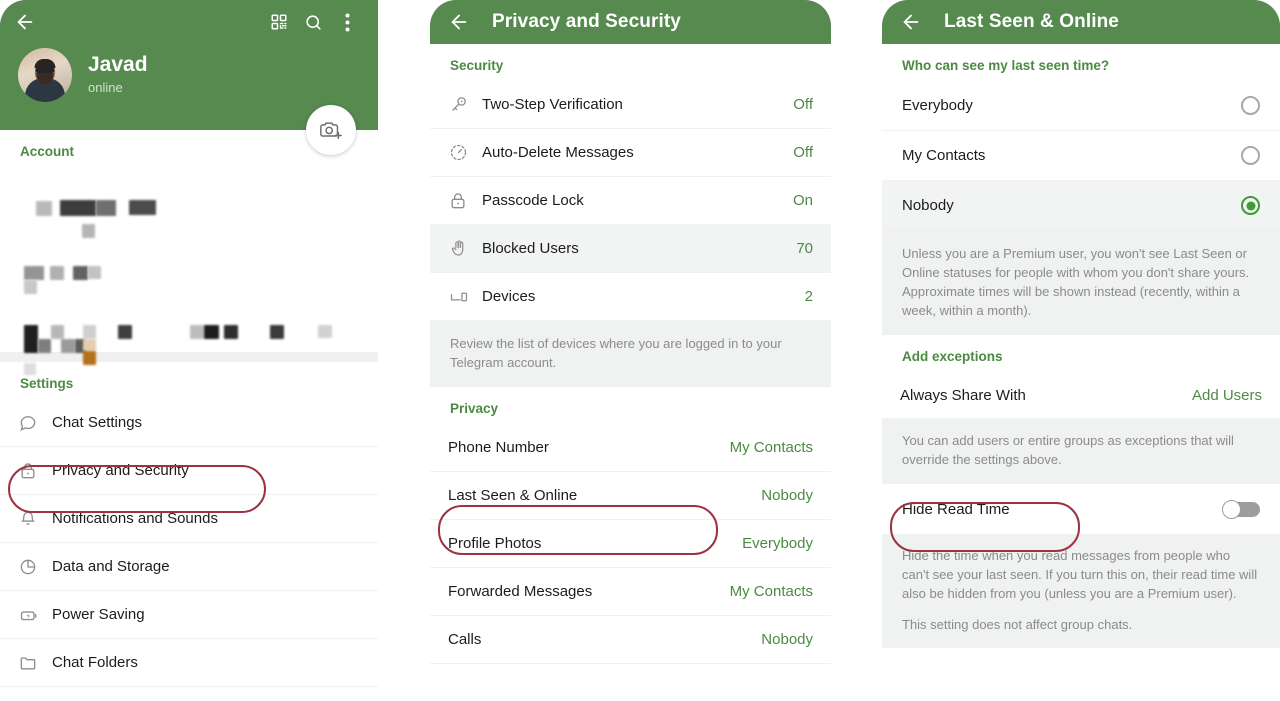  I want to click on privacy-item-last-seen-and-online: Last Seen & Online Nobody, so click(630, 496).